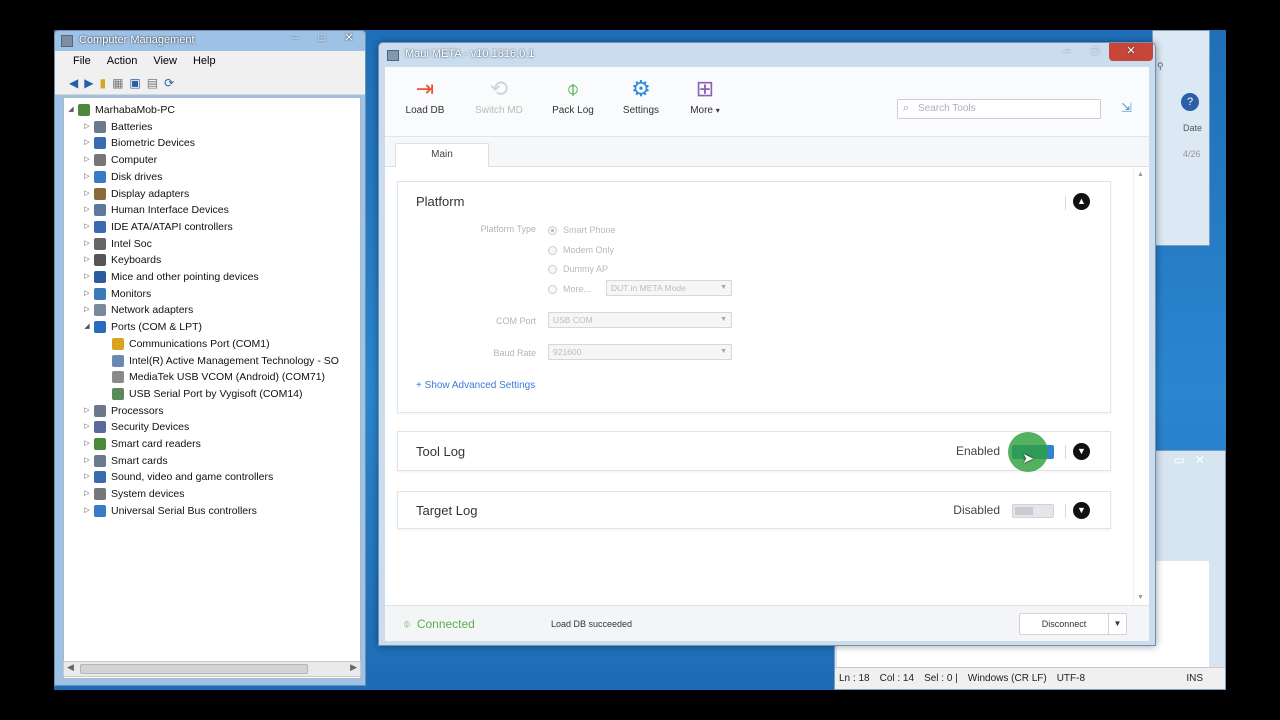  Describe the element at coordinates (1181, 138) in the screenshot. I see `background-window-top: ⚲ ? Date 4/26` at that location.